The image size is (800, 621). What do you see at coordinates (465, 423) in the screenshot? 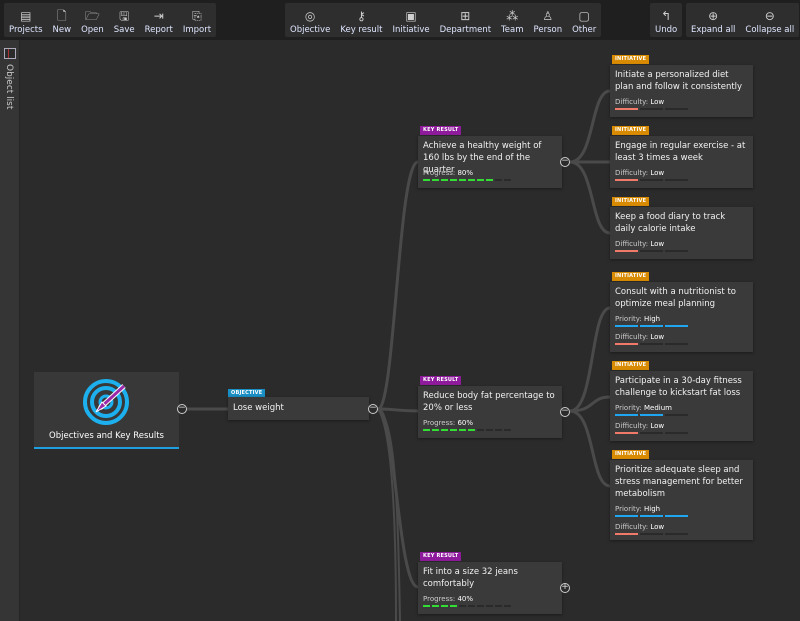
I see `progress-value: 60%` at bounding box center [465, 423].